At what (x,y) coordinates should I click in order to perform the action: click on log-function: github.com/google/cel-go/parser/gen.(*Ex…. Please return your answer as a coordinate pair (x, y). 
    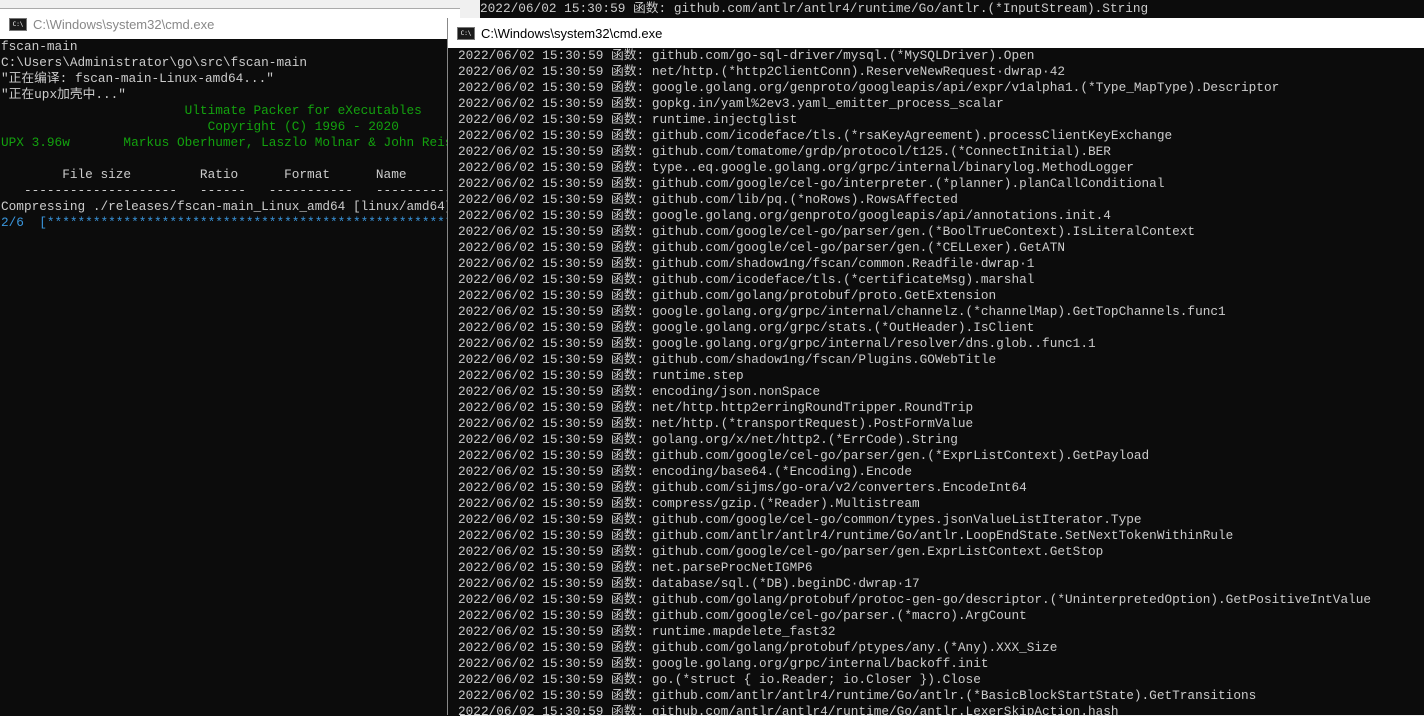
    Looking at the image, I should click on (900, 455).